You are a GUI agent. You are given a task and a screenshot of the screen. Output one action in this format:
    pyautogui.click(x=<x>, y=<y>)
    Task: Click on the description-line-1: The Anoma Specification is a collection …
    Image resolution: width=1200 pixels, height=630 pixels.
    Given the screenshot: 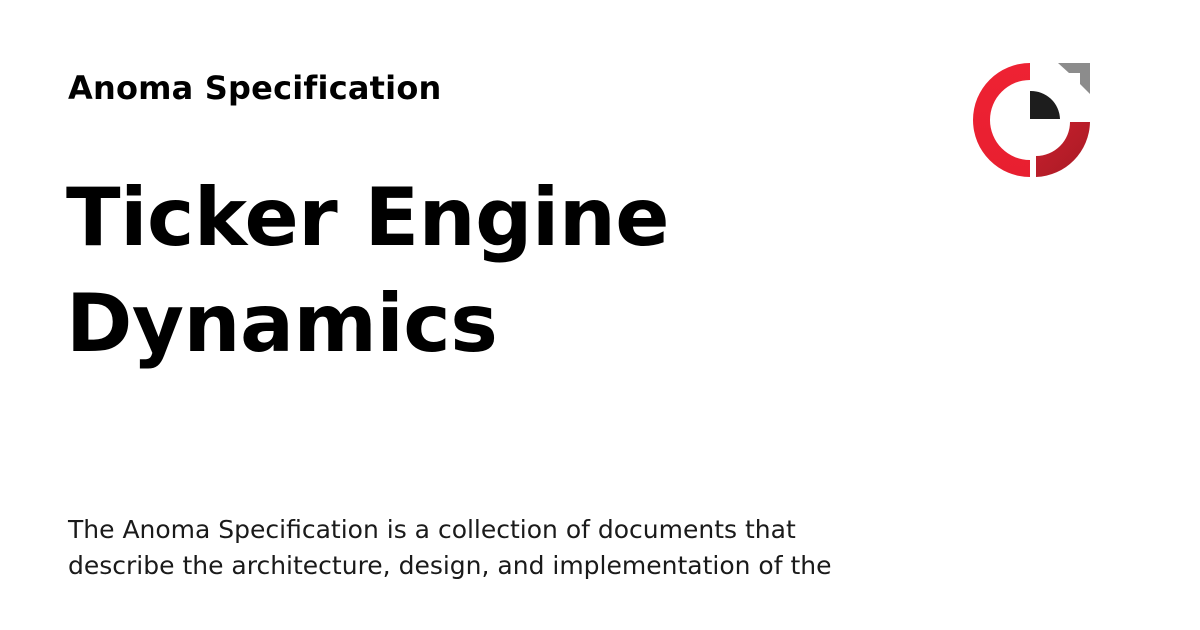 What is the action you would take?
    pyautogui.click(x=432, y=529)
    